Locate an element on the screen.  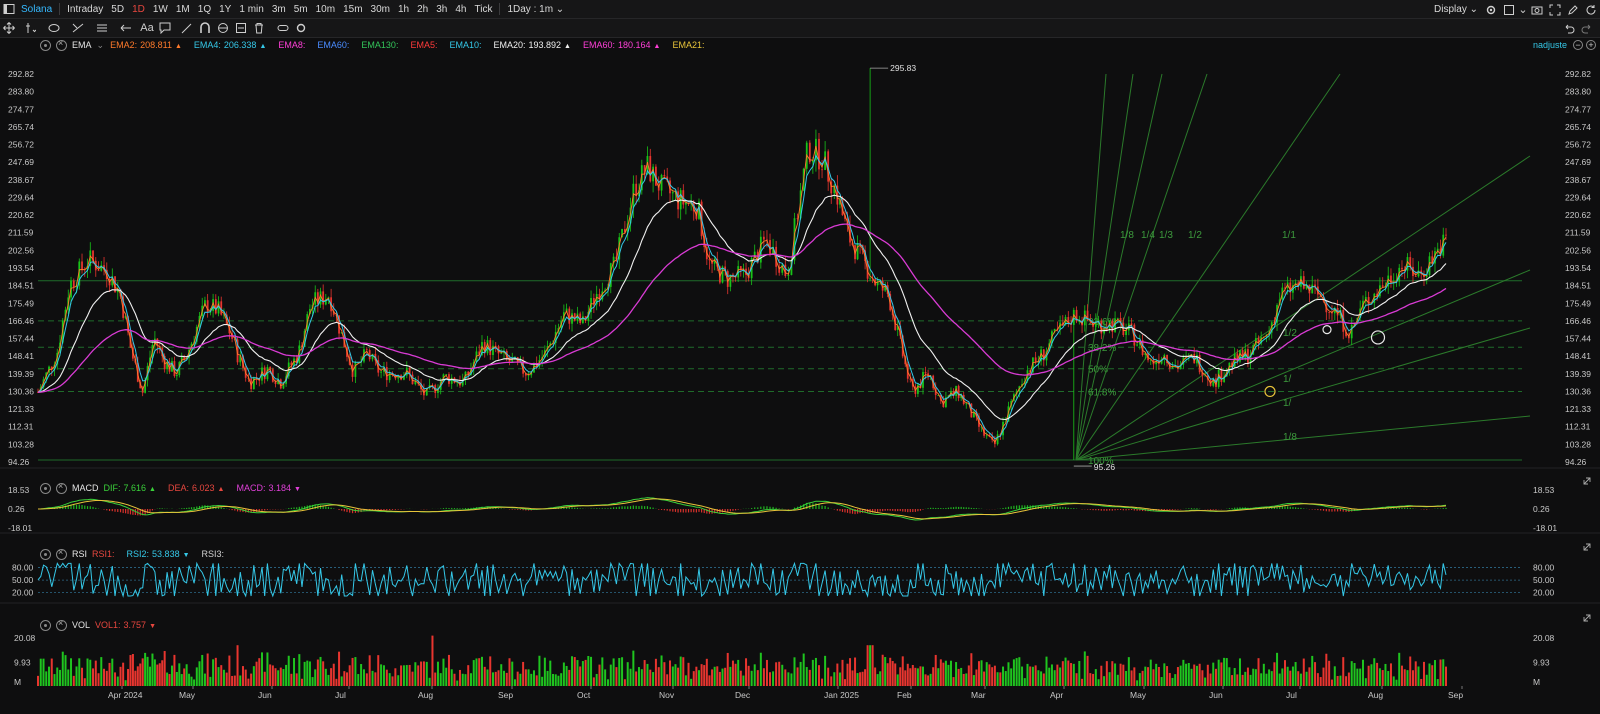
legend-item: EMA10: is located at coordinates (465, 45).